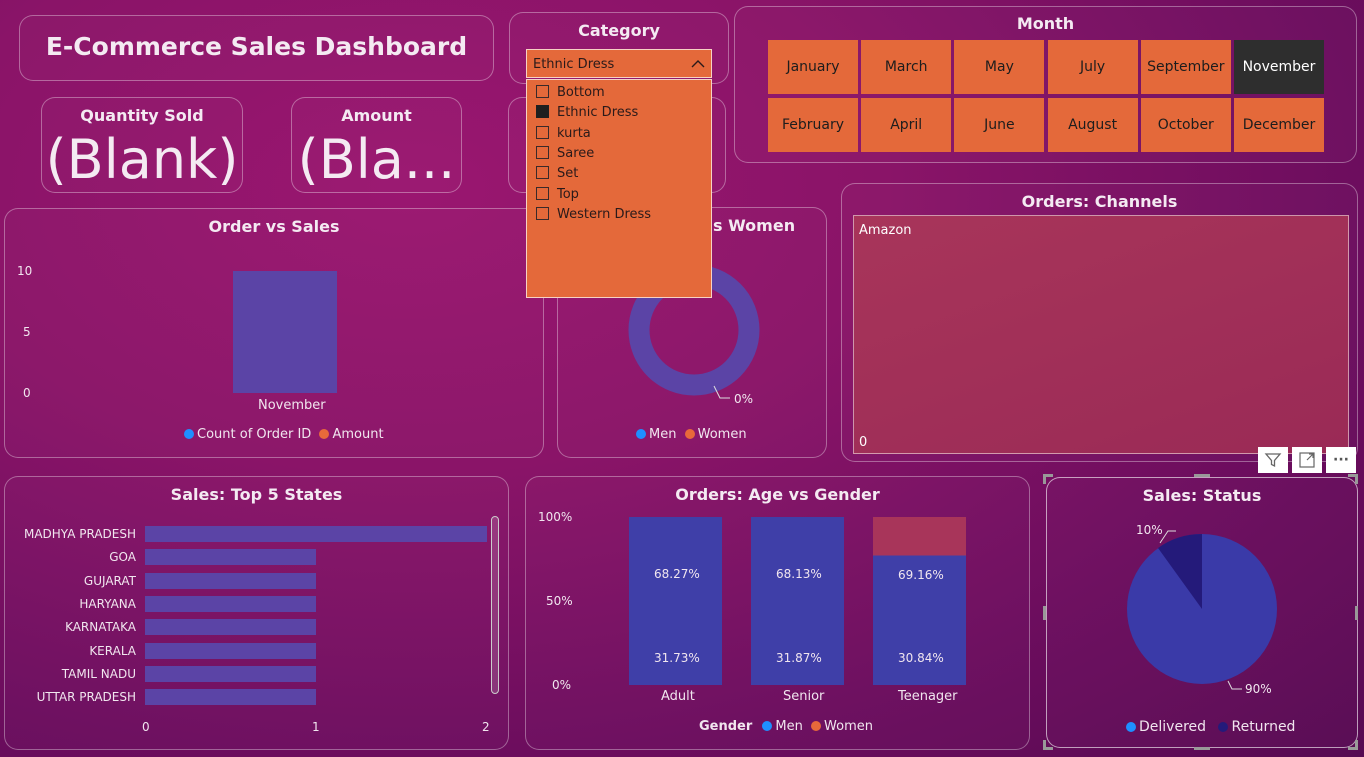 Image resolution: width=1364 pixels, height=757 pixels. What do you see at coordinates (722, 434) in the screenshot?
I see `legend-women-label: Women` at bounding box center [722, 434].